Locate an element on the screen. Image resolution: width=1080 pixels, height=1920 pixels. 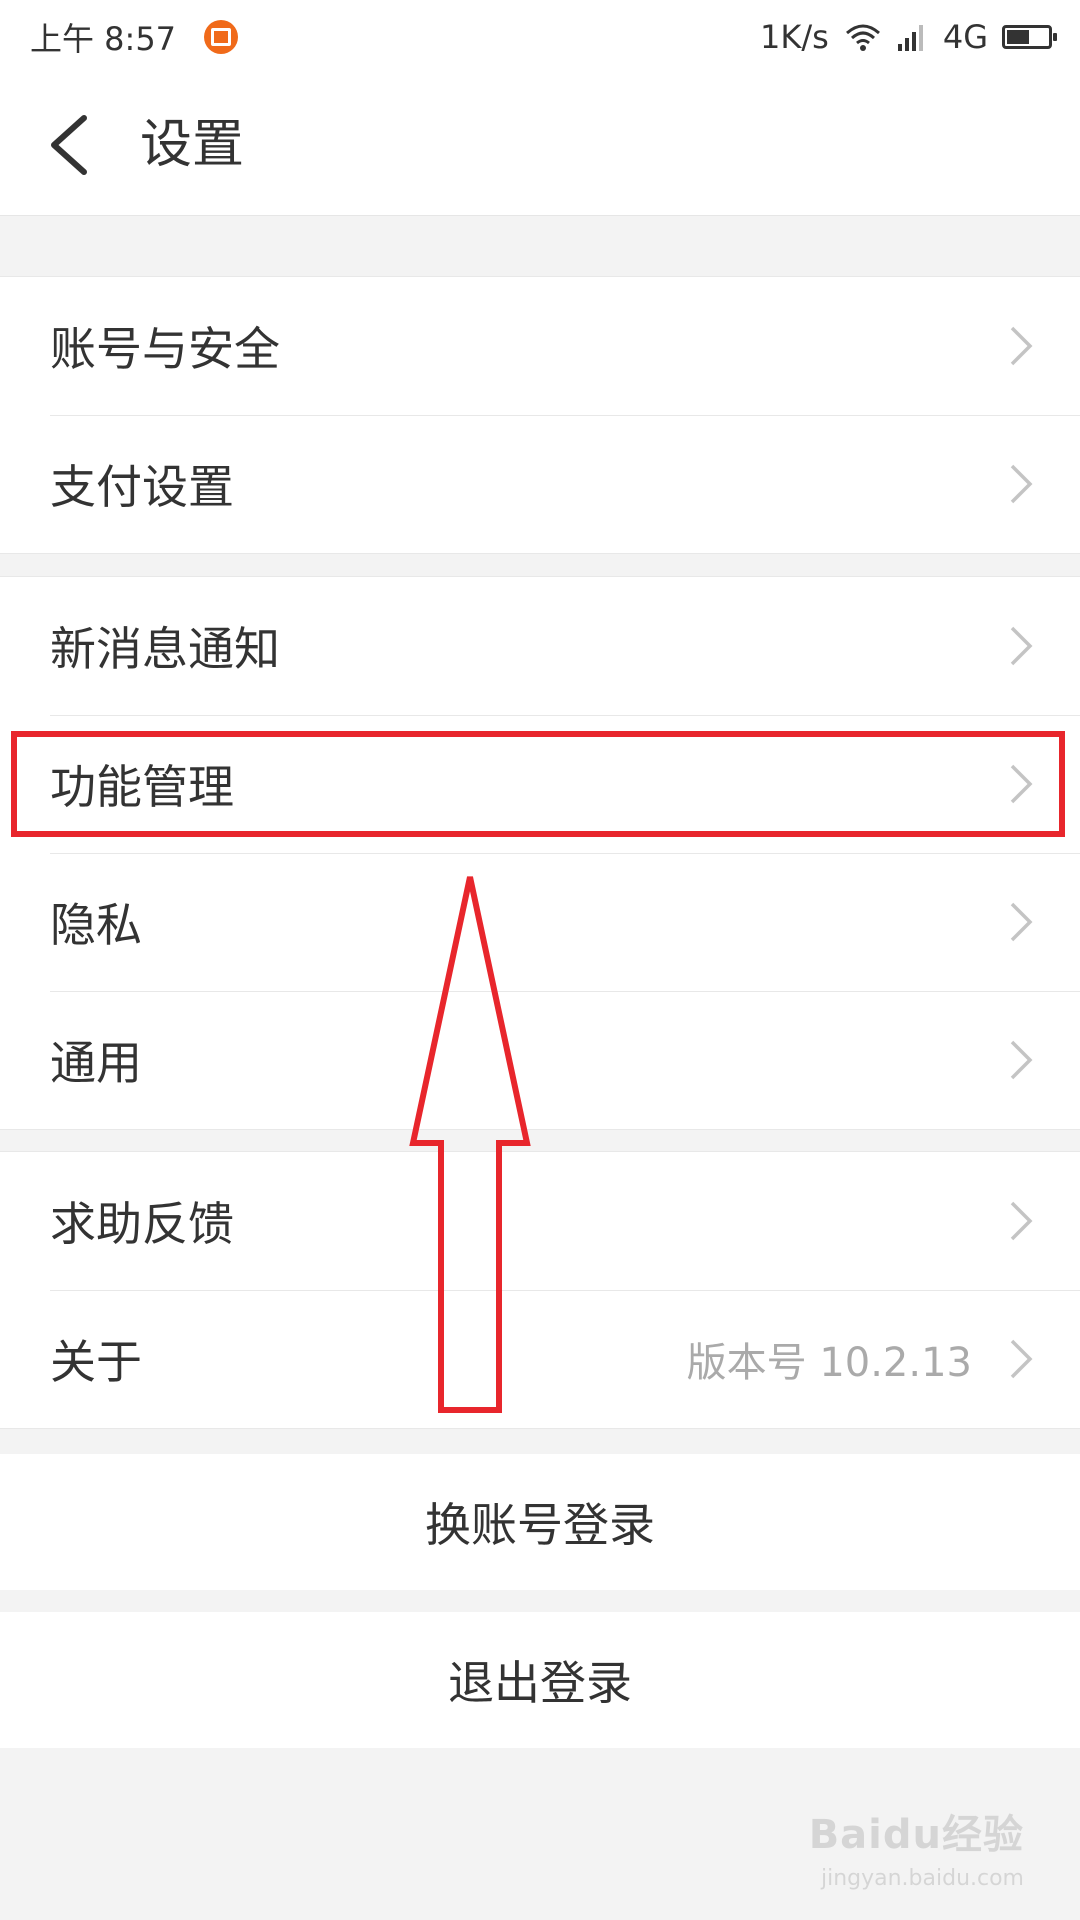
watermark-url: jingyan.baidu.com is located at coordinates (922, 1878).